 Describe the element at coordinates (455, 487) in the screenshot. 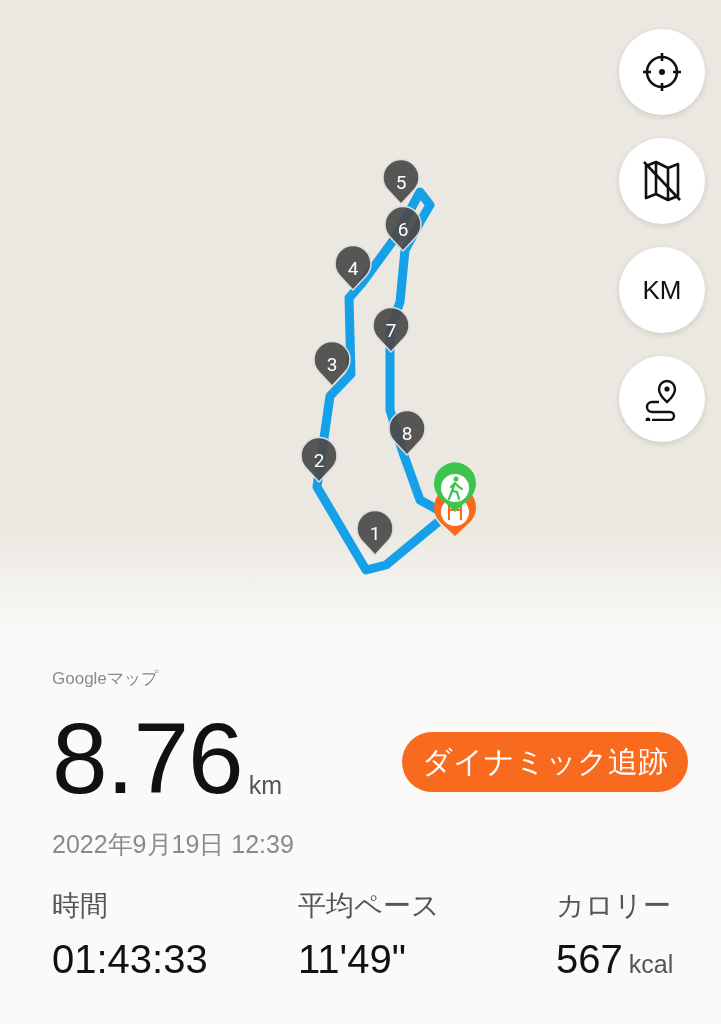

I see `walker-pin-icon` at that location.